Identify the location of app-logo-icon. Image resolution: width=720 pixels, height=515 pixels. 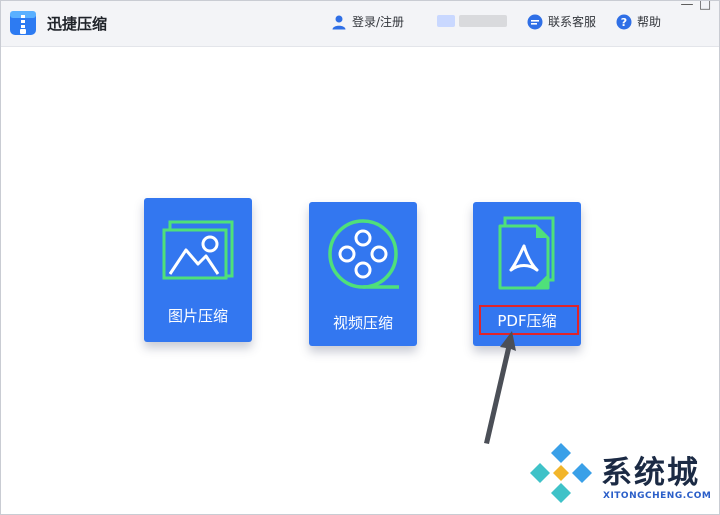
(23, 23).